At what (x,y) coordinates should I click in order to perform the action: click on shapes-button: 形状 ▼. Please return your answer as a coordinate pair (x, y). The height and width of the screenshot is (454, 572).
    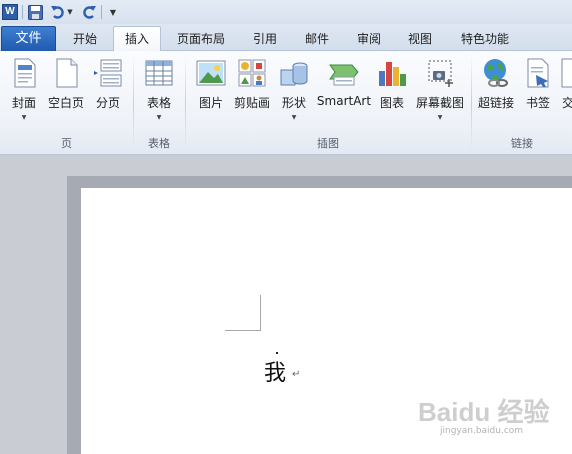
    Looking at the image, I should click on (294, 89).